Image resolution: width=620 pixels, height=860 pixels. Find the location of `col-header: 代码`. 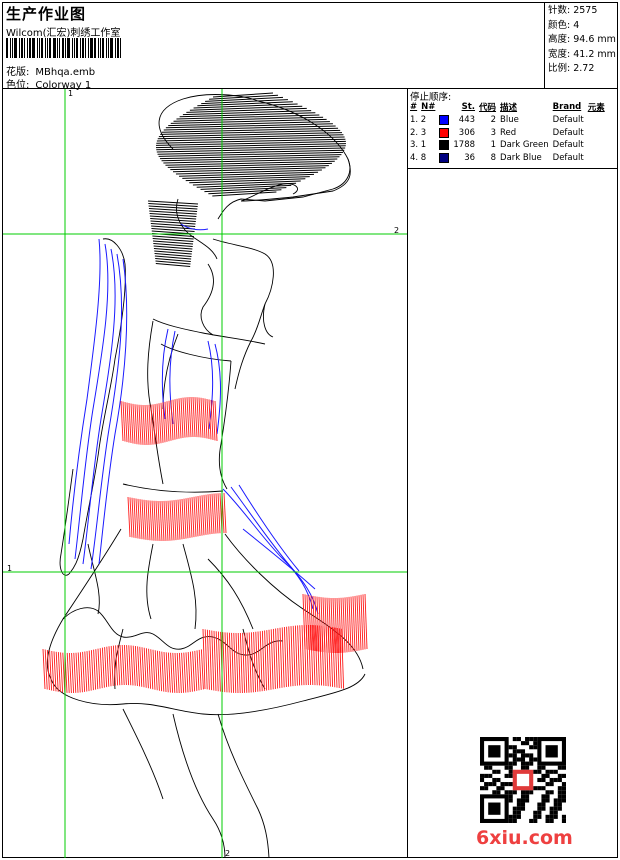

col-header: 代码 is located at coordinates (488, 108).